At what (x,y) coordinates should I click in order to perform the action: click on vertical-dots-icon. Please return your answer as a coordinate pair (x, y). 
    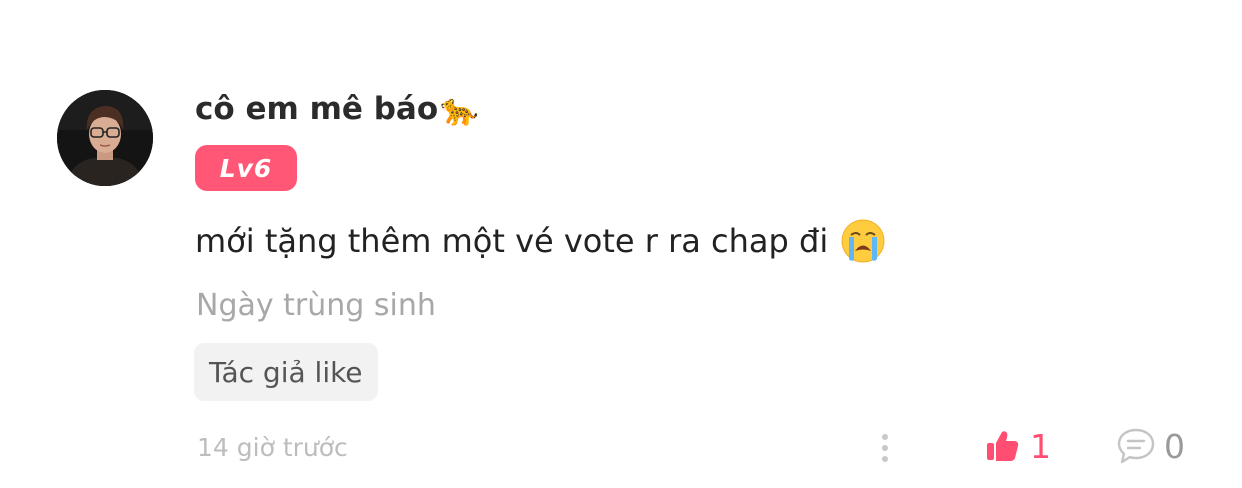
    Looking at the image, I should click on (885, 448).